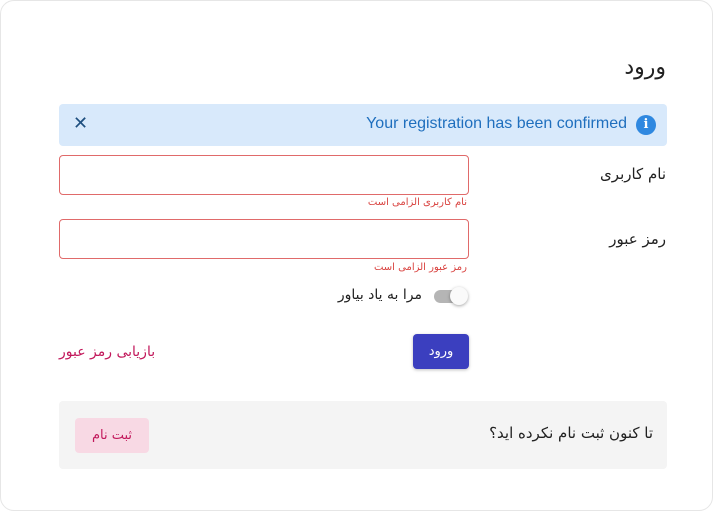  Describe the element at coordinates (80, 124) in the screenshot. I see `close-icon: ✕` at that location.